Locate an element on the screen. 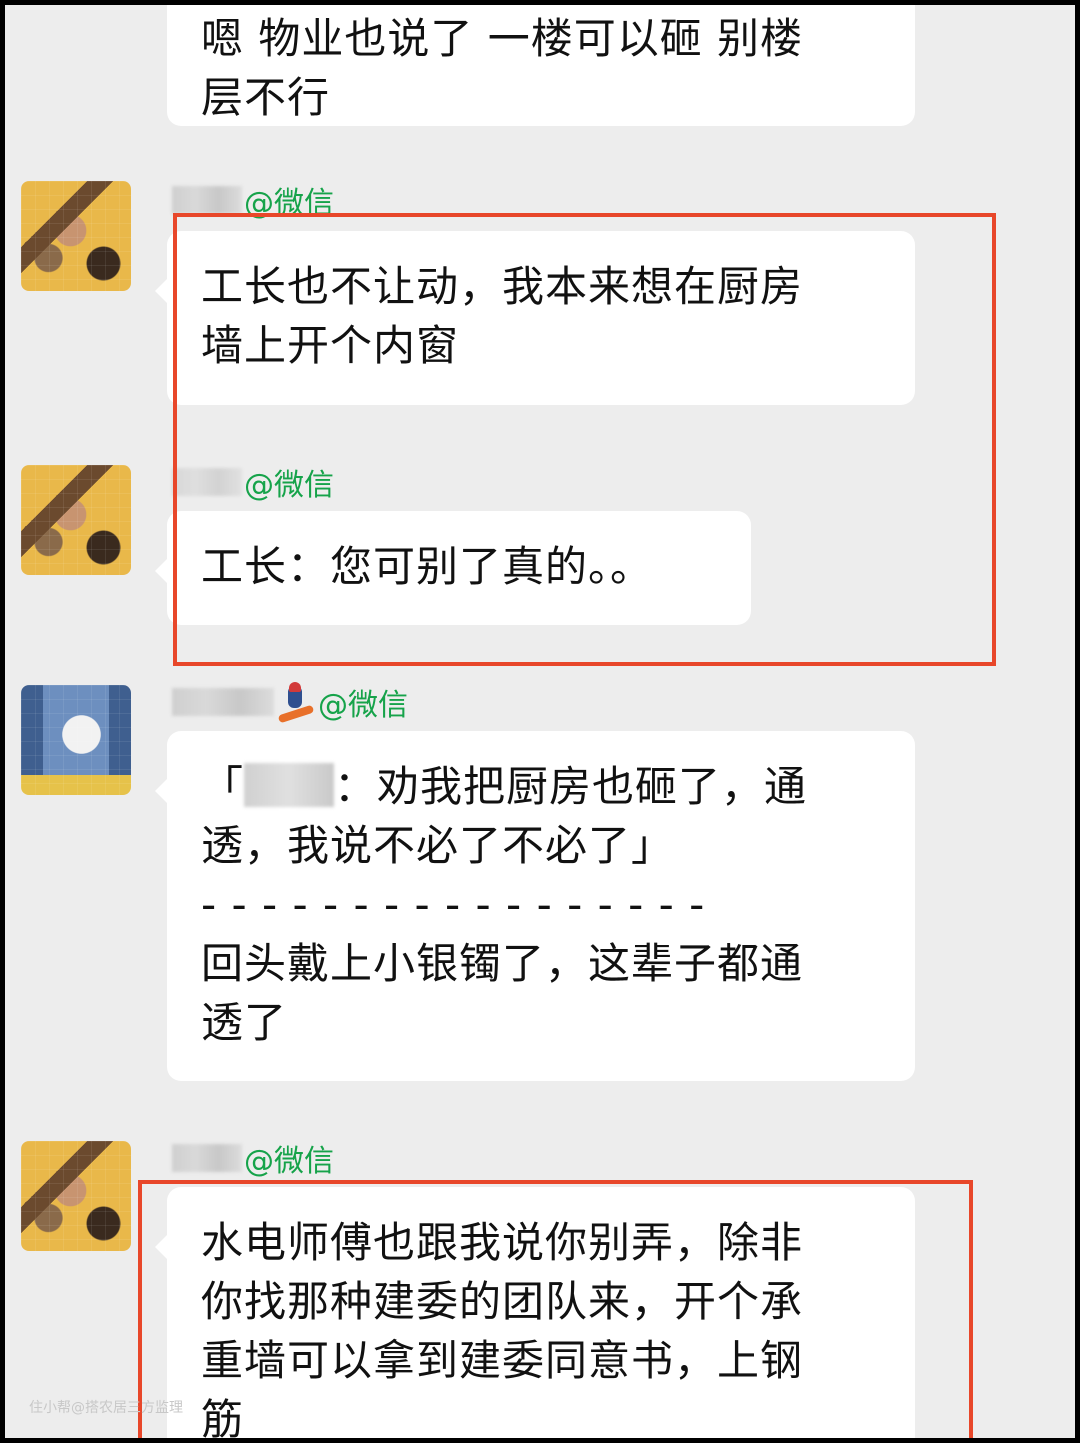  message-text-line: 透了 is located at coordinates (244, 1022).